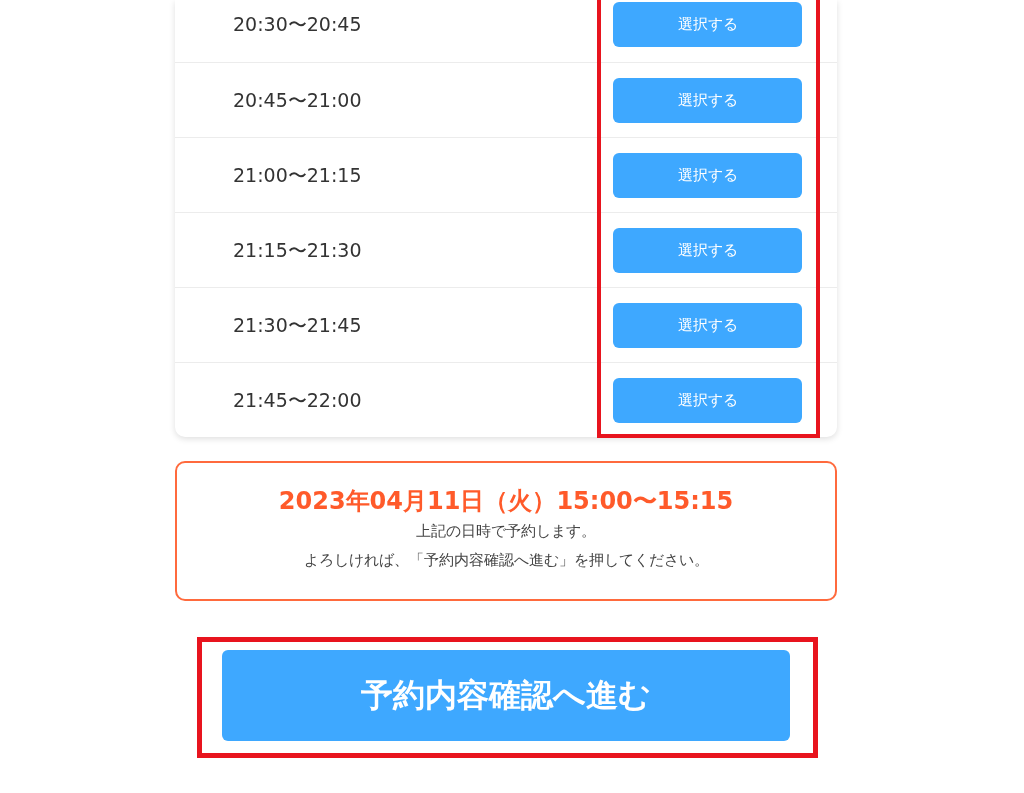  Describe the element at coordinates (297, 400) in the screenshot. I see `time-label: 21:45〜22:00` at that location.